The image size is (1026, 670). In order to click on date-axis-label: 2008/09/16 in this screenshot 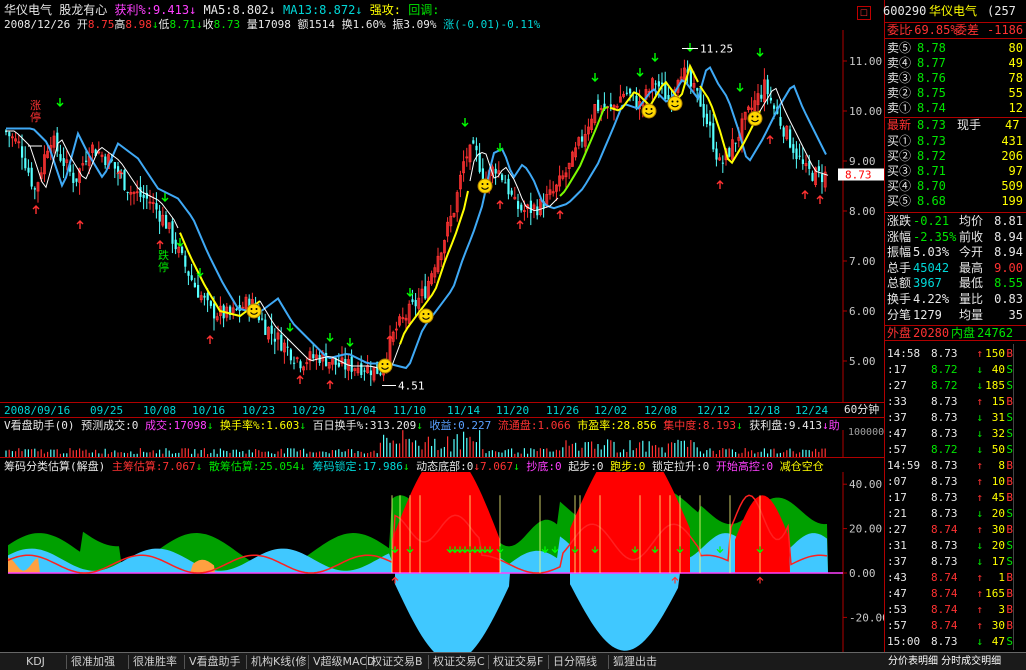, I will do `click(37, 410)`.